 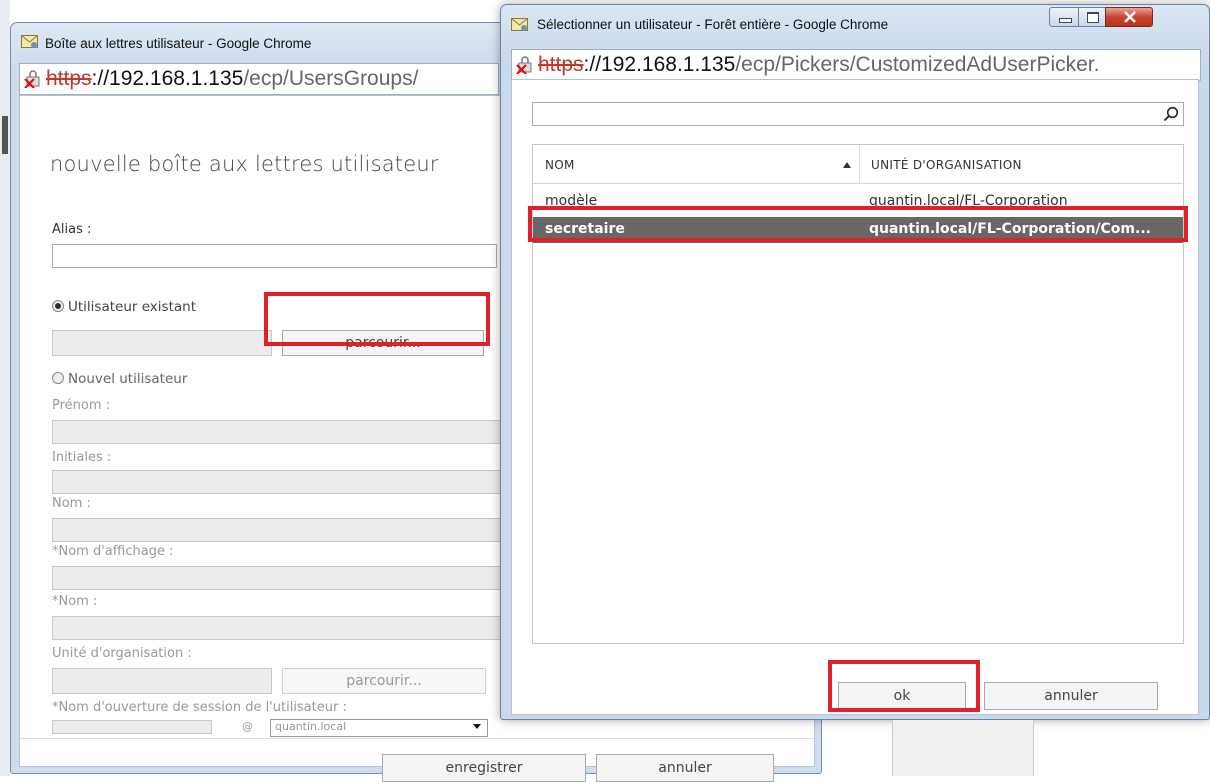 I want to click on alias-label: Alias :, so click(x=72, y=229).